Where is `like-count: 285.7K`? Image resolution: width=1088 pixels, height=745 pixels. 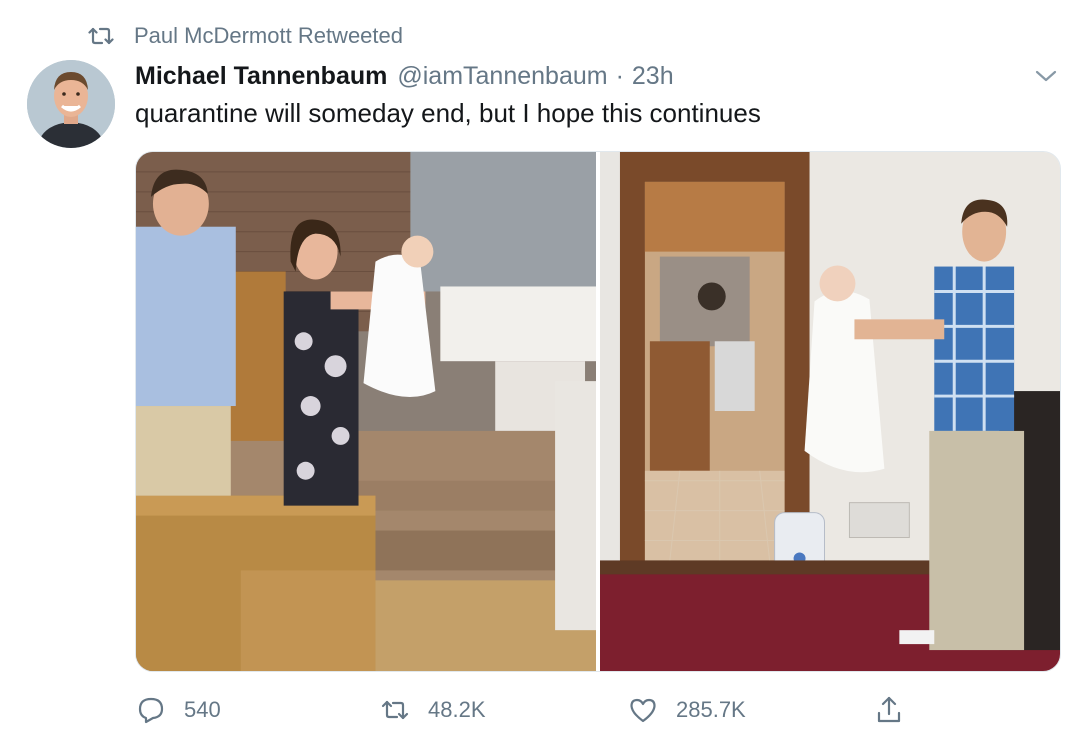
like-count: 285.7K is located at coordinates (711, 709).